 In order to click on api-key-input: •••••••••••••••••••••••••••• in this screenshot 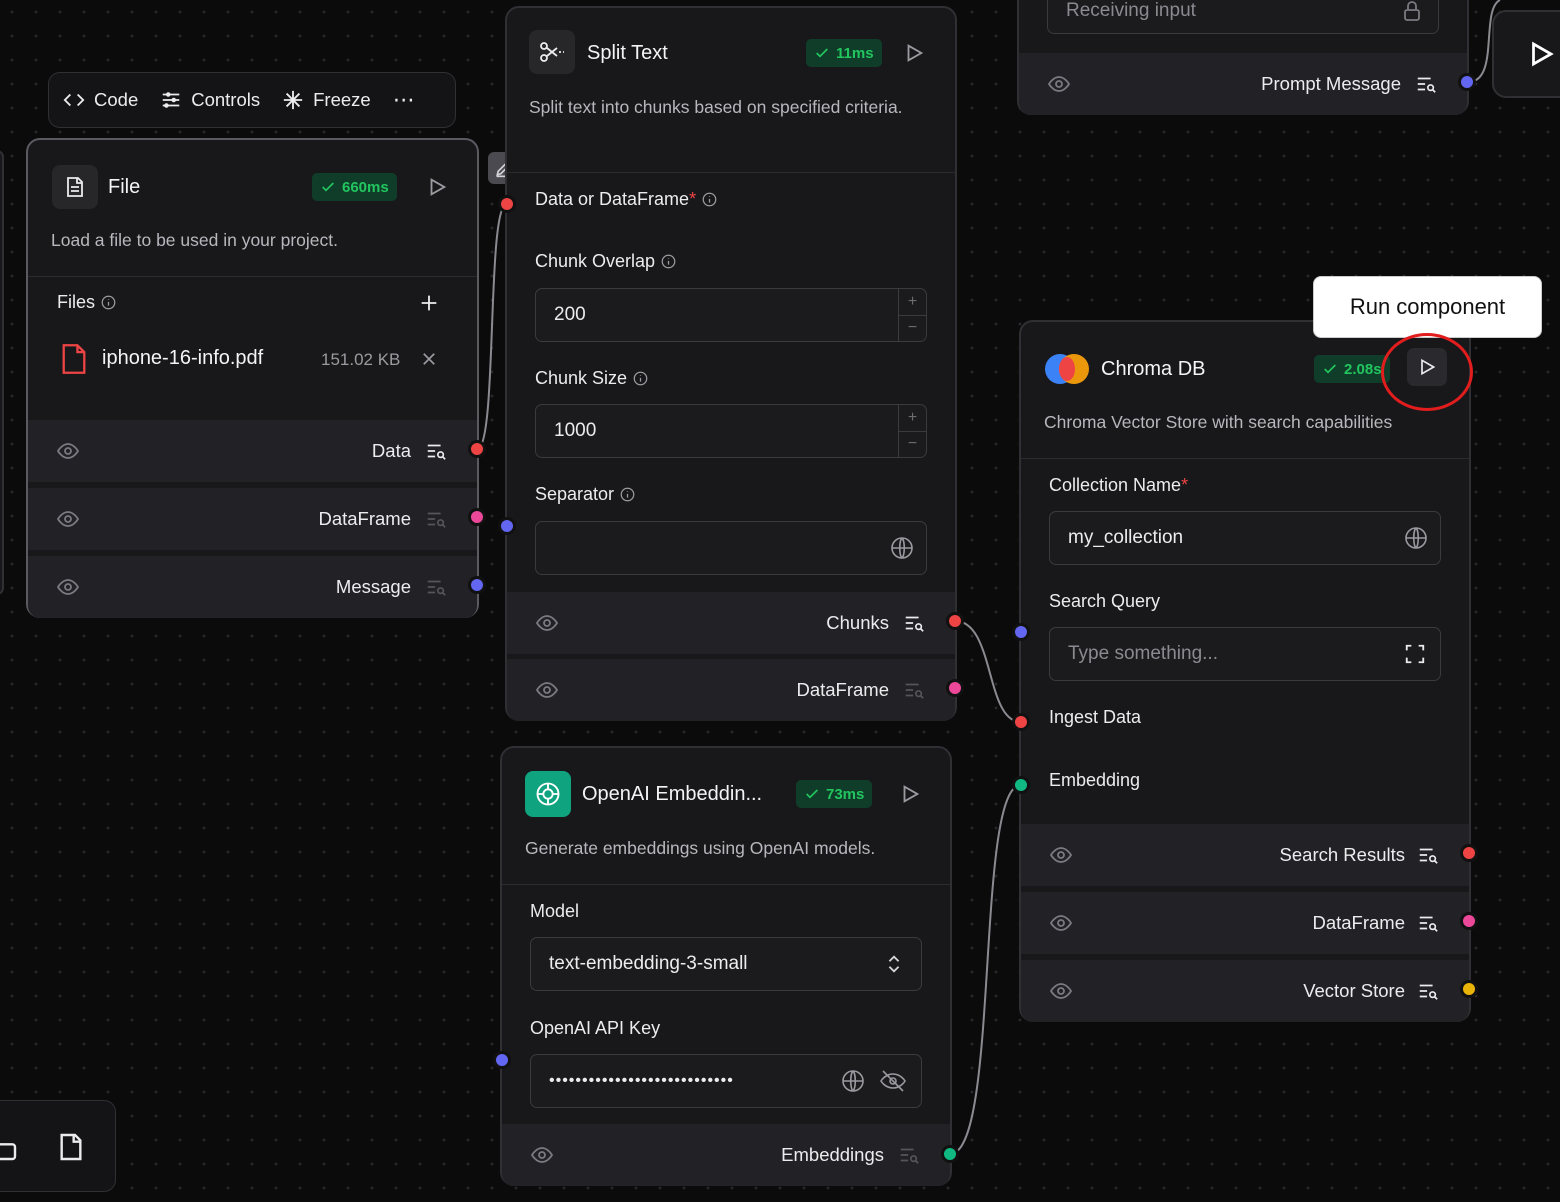, I will do `click(726, 1081)`.